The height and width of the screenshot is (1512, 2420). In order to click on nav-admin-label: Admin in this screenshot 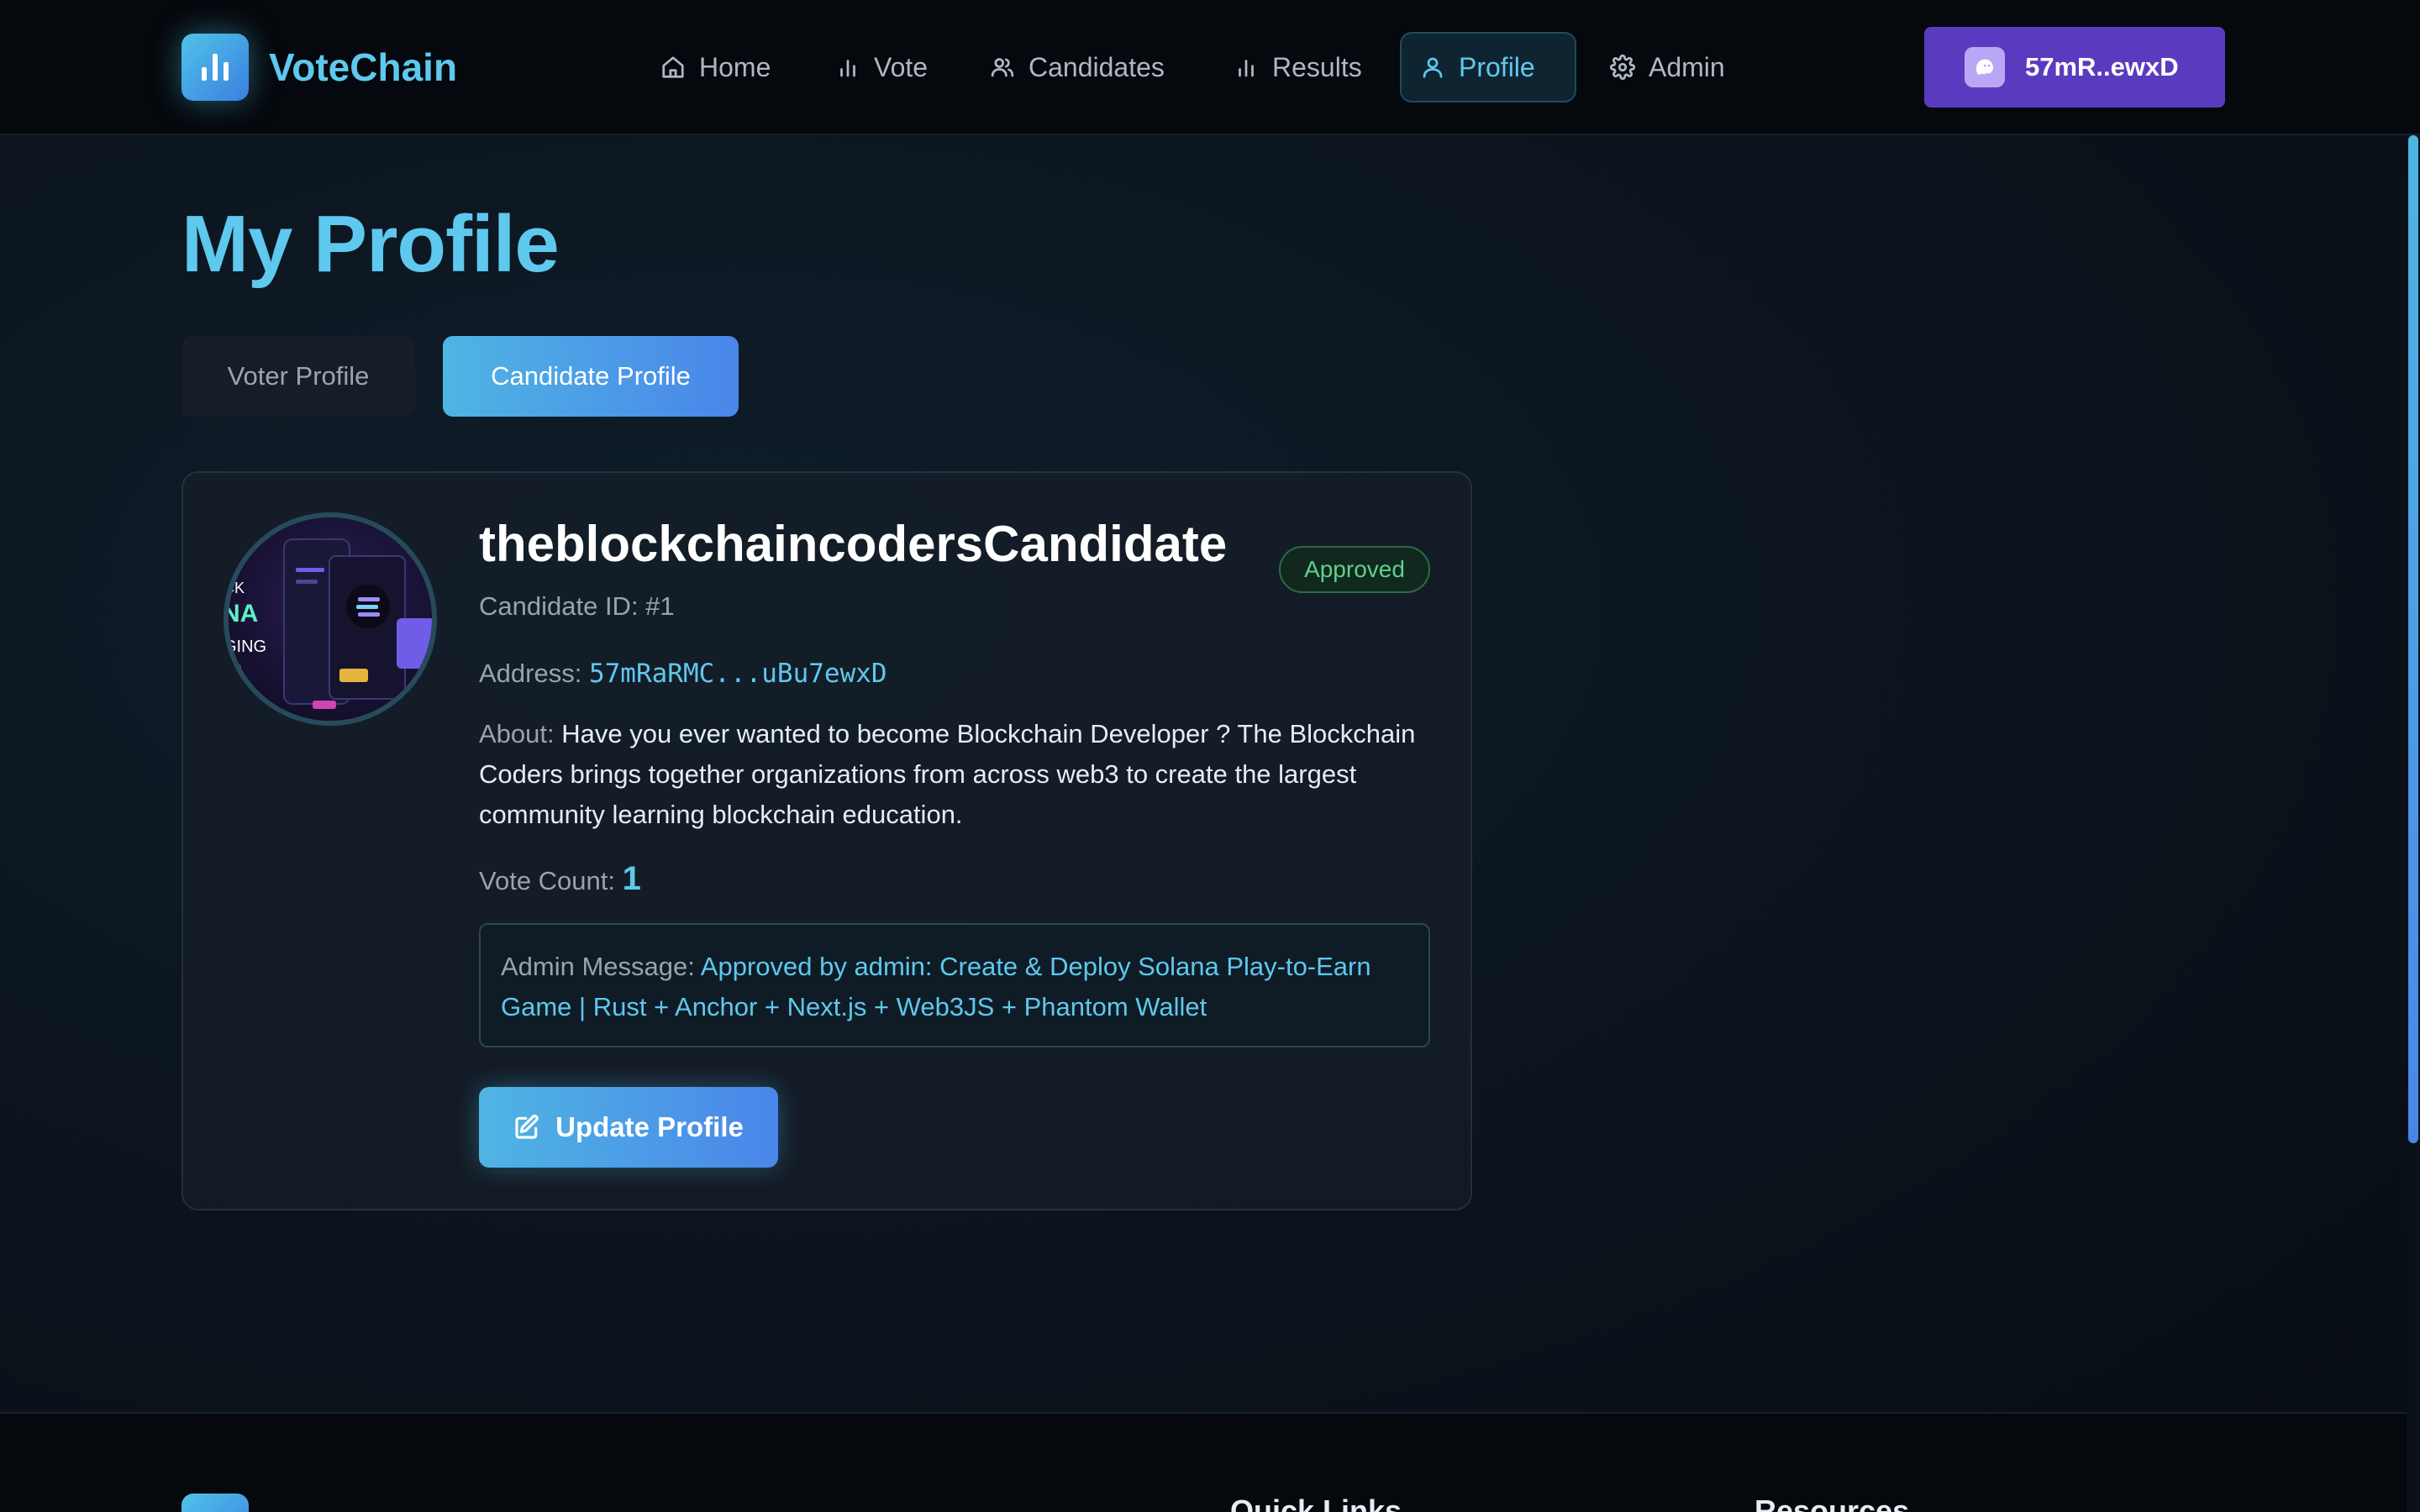, I will do `click(1687, 66)`.